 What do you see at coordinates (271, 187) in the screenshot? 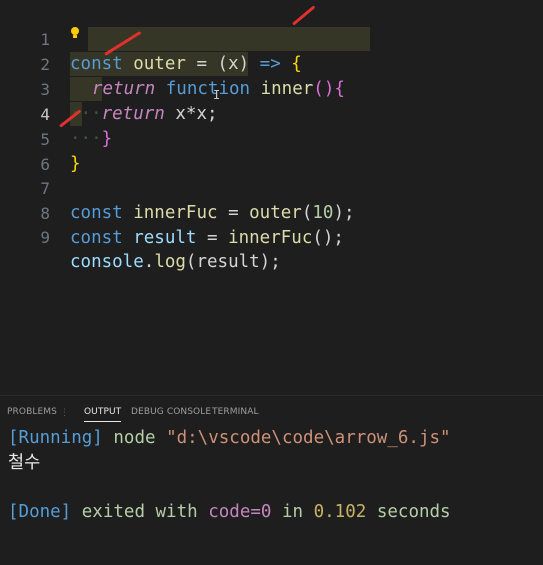
I see `code-line-7: 7 const innerFuc = outer(10);` at bounding box center [271, 187].